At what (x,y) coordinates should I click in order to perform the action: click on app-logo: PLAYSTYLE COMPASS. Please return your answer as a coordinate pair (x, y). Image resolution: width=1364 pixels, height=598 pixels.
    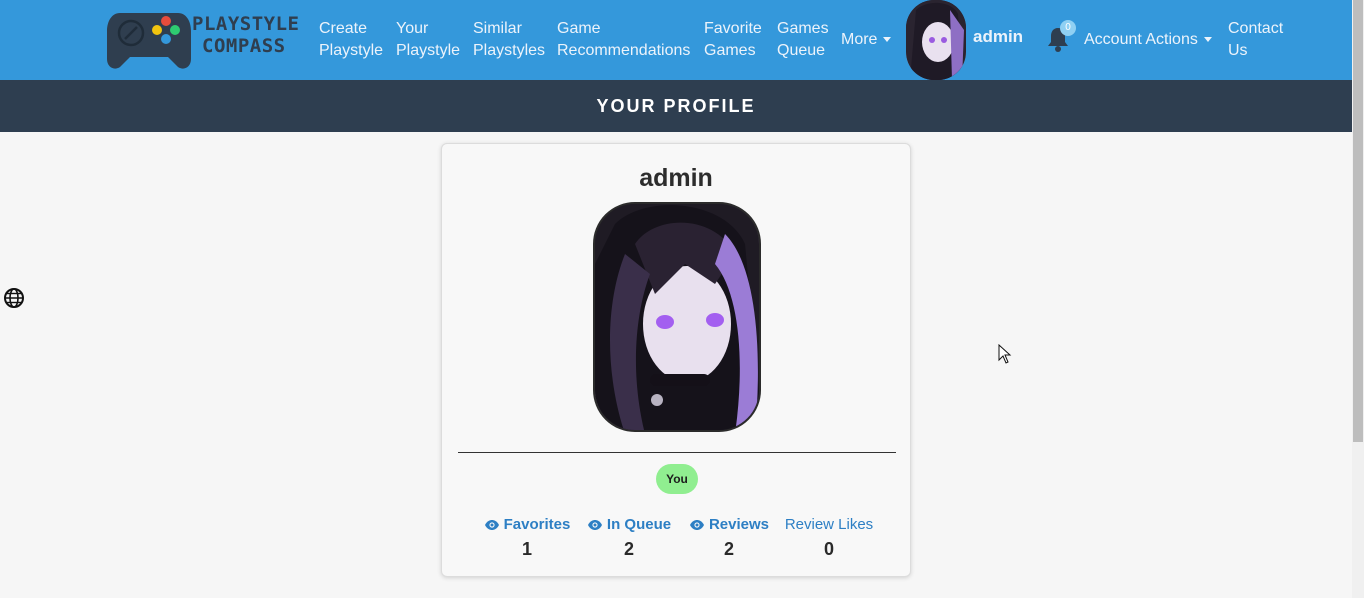
    Looking at the image, I should click on (203, 41).